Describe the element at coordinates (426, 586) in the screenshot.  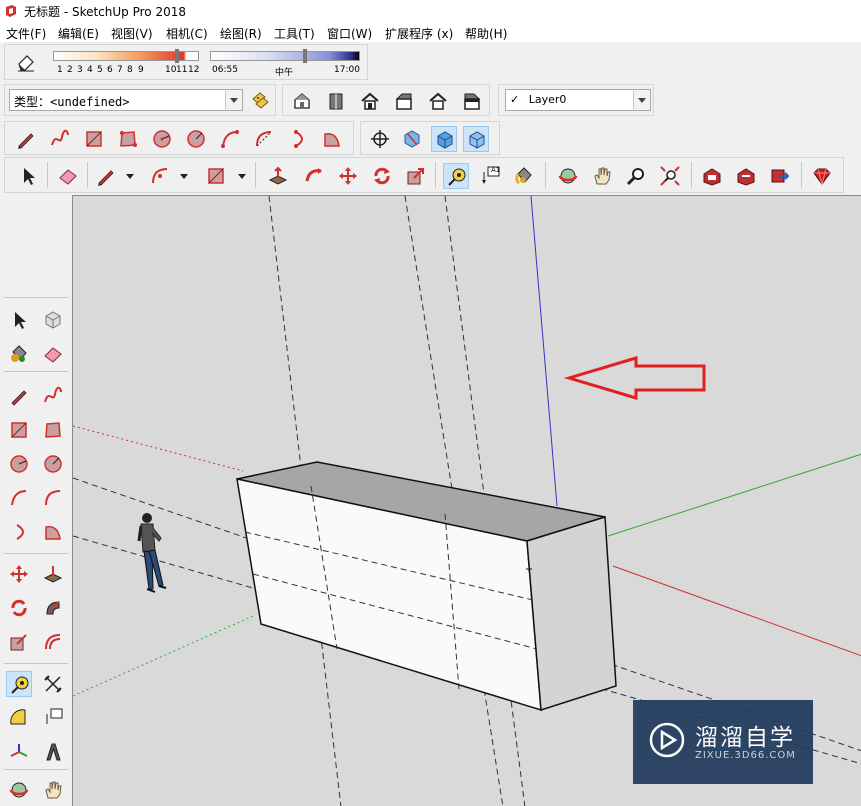
I see `box-model` at that location.